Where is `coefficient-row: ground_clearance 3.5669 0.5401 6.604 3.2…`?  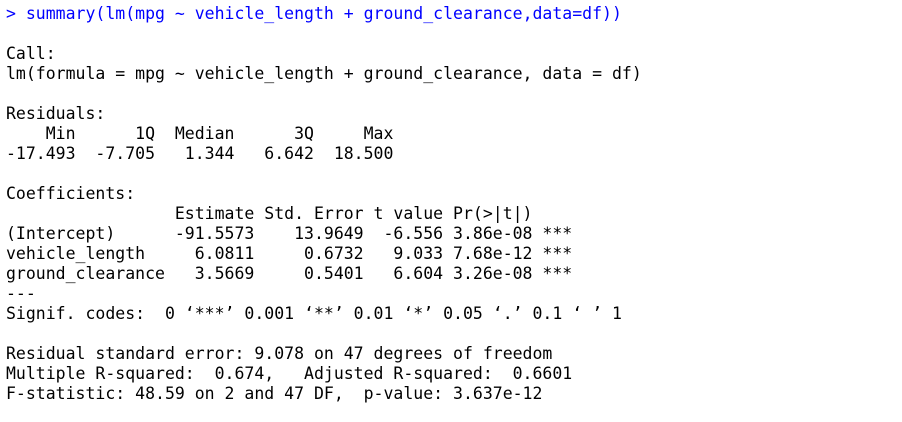 coefficient-row: ground_clearance 3.5669 0.5401 6.604 3.2… is located at coordinates (289, 273).